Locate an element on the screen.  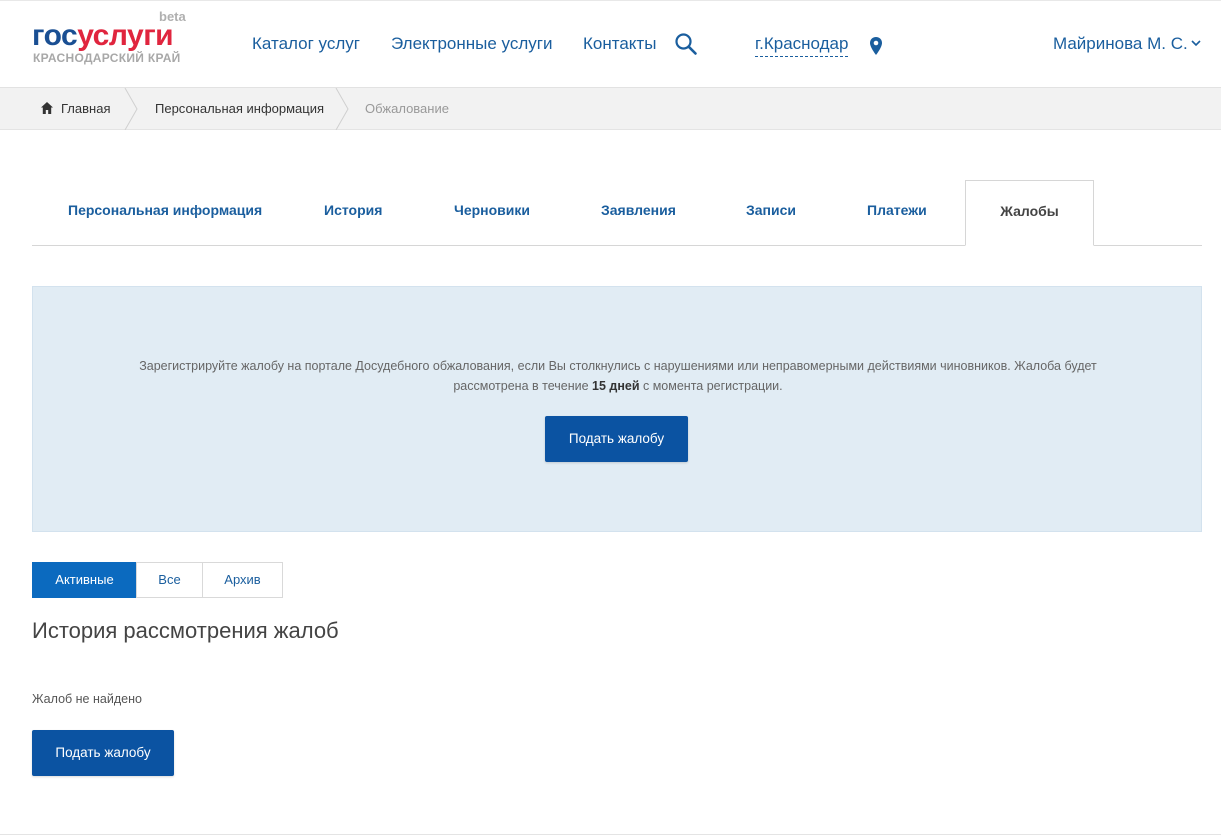
city-selector: г.Краснодар is located at coordinates (802, 45).